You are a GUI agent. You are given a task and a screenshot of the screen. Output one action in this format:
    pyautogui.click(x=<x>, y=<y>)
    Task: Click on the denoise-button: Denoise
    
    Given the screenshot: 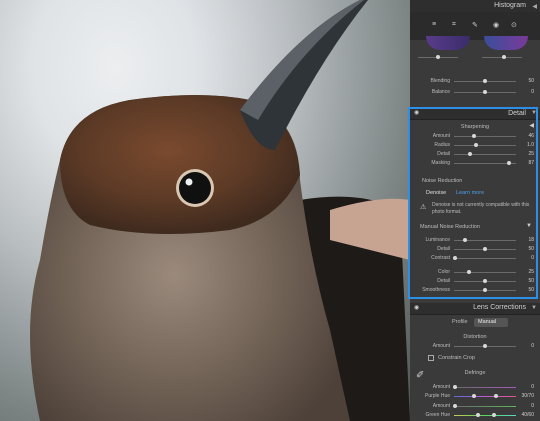 What is the action you would take?
    pyautogui.click(x=436, y=193)
    